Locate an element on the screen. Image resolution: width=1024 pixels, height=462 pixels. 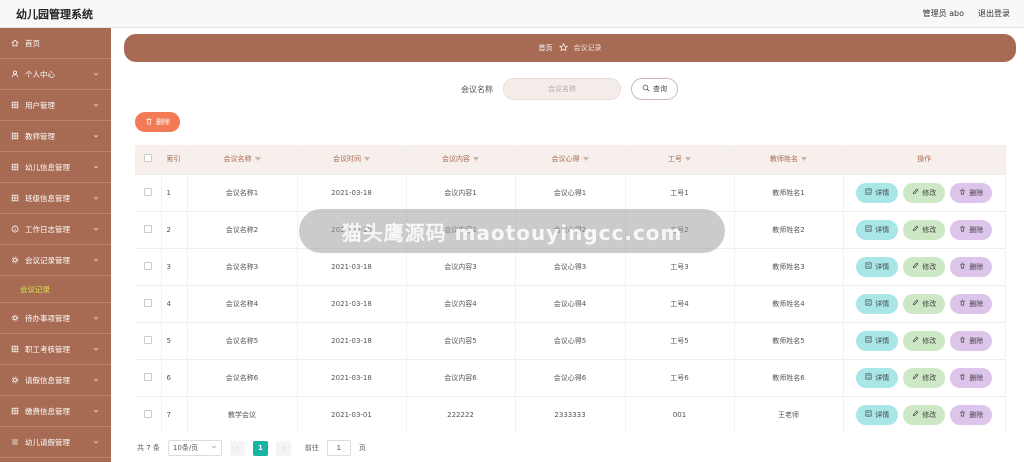
sidebar-item: 首页 is located at coordinates (55, 43).